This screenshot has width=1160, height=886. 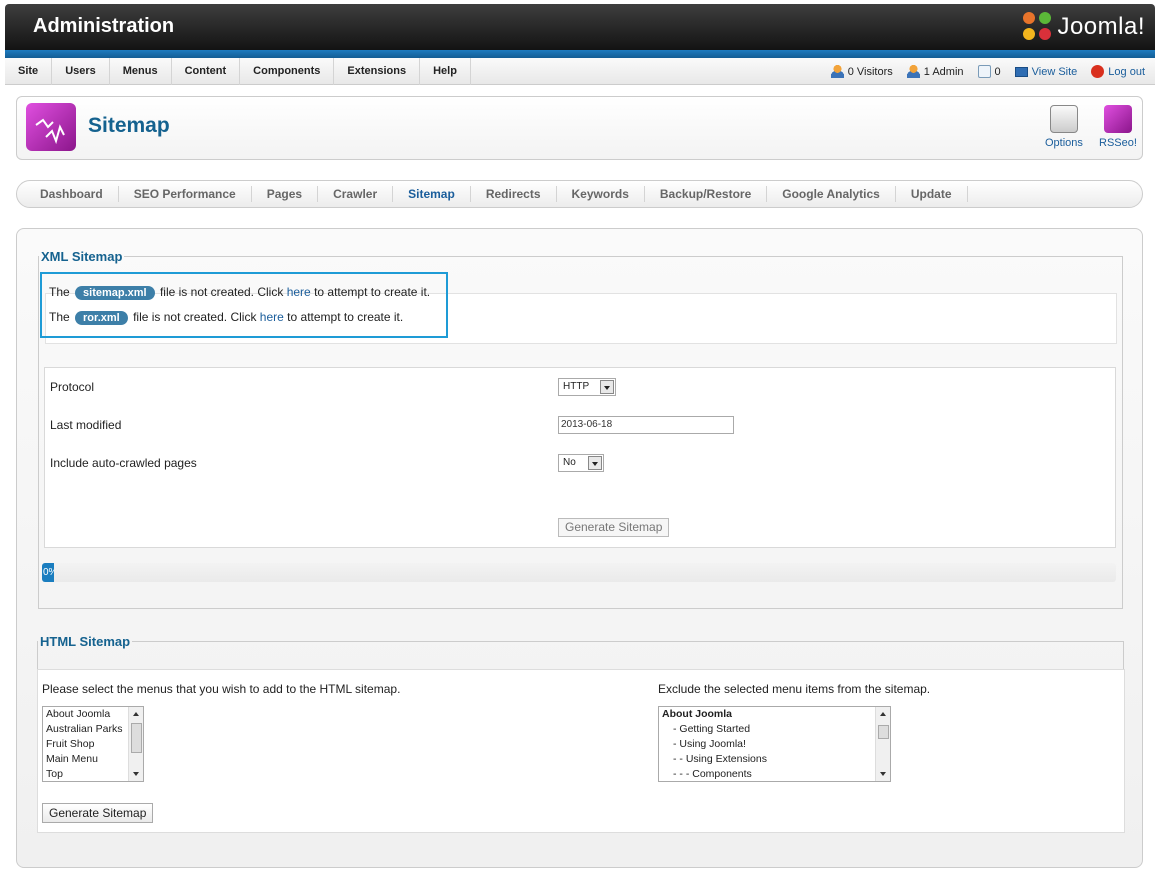 I want to click on tab-backup-restore: Backup/Restore, so click(x=706, y=194).